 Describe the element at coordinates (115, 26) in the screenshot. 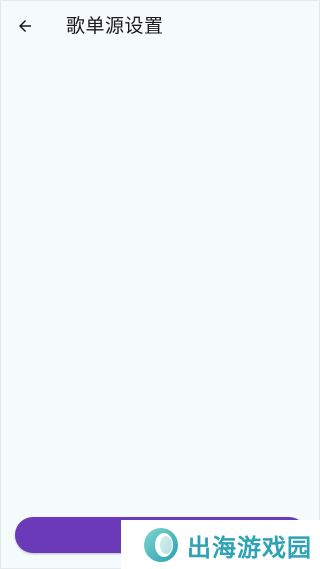

I see `page-title: 歌单源设置` at that location.